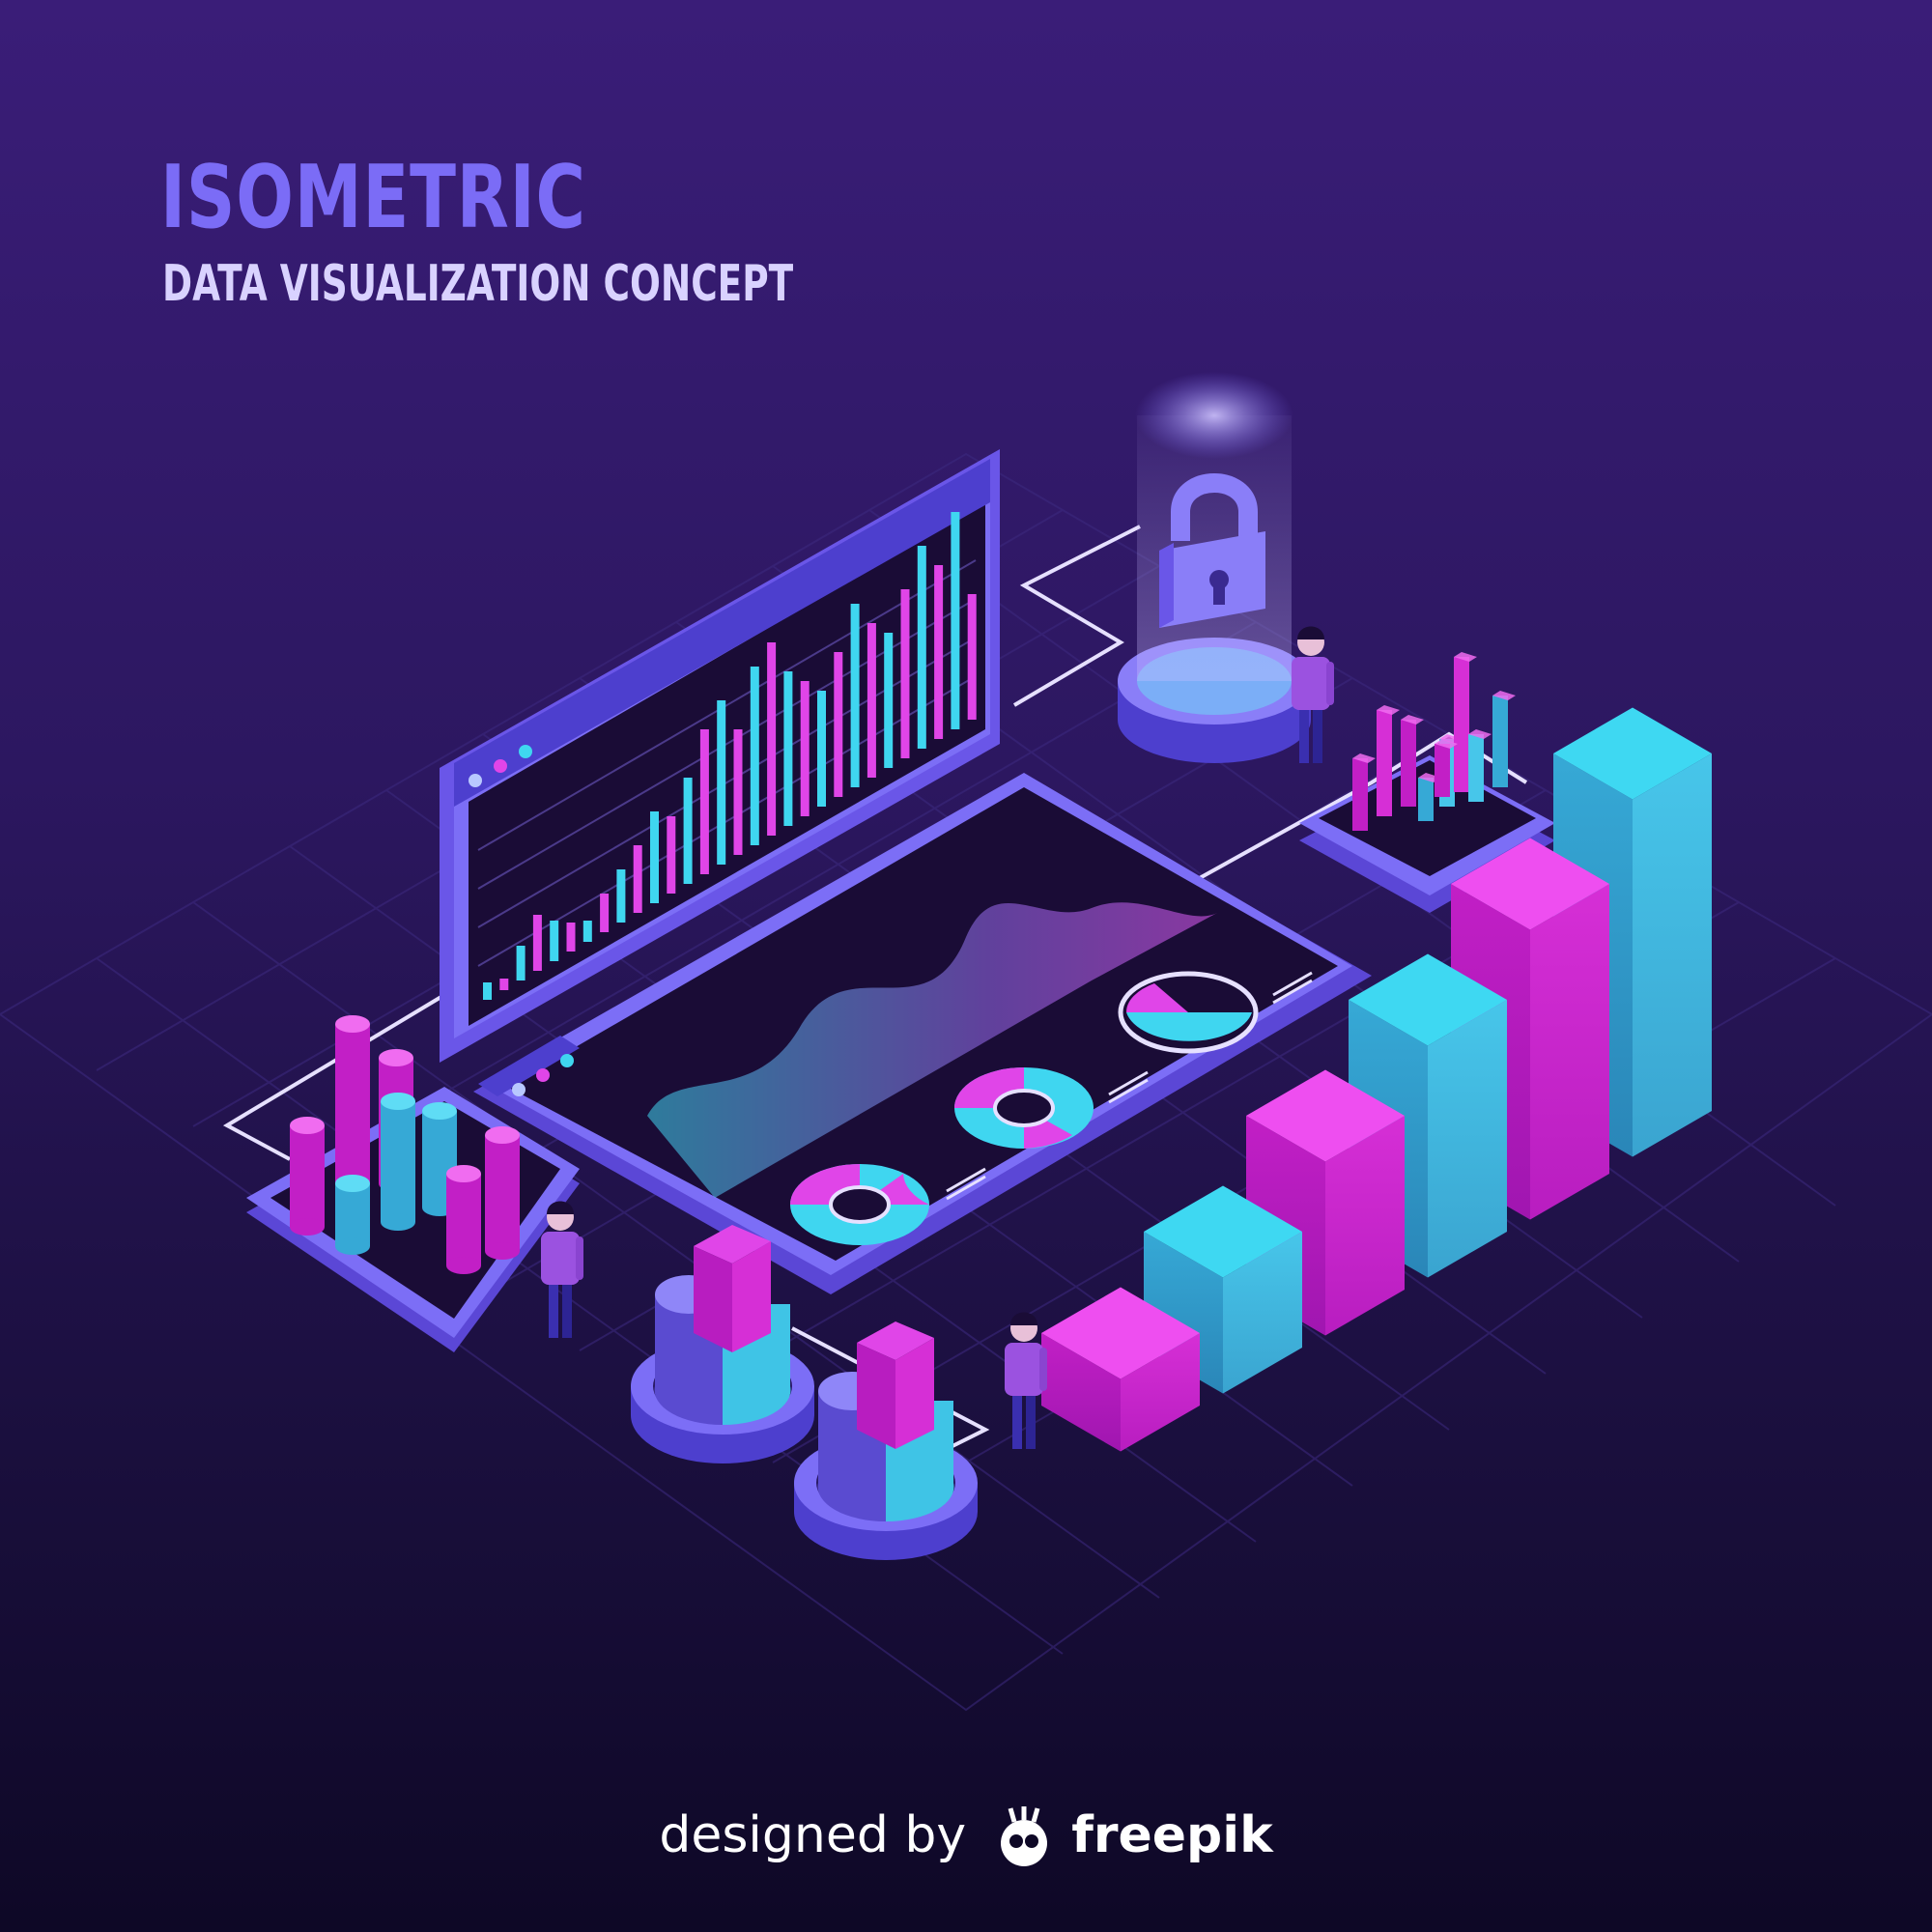 This screenshot has width=1932, height=1932. I want to click on credit-brand: freepik, so click(1172, 1835).